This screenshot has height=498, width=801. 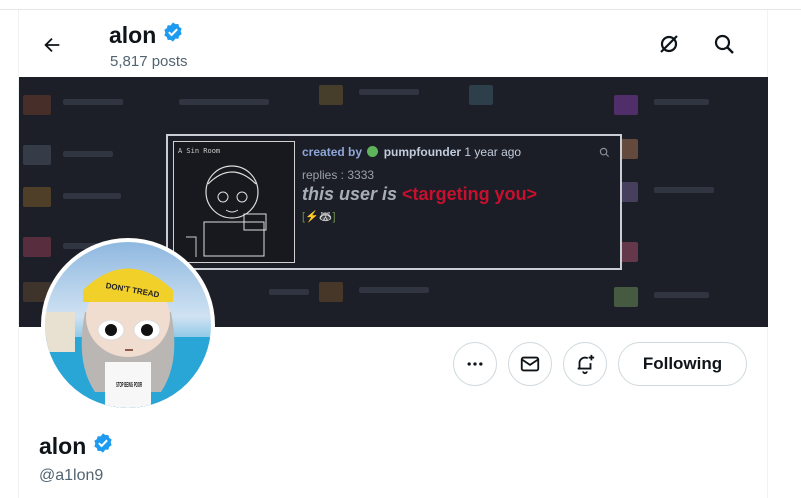 I want to click on author-avatar-icon, so click(x=373, y=151).